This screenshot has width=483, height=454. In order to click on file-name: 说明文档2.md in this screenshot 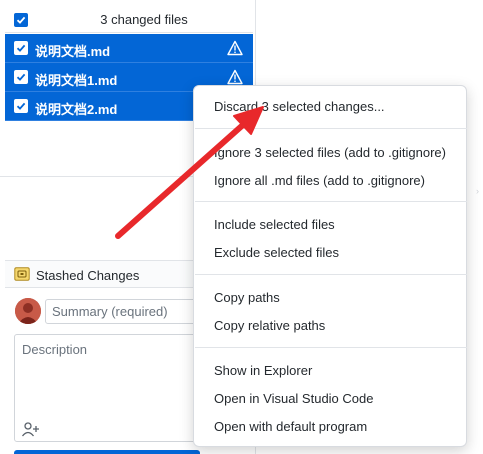, I will do `click(76, 109)`.